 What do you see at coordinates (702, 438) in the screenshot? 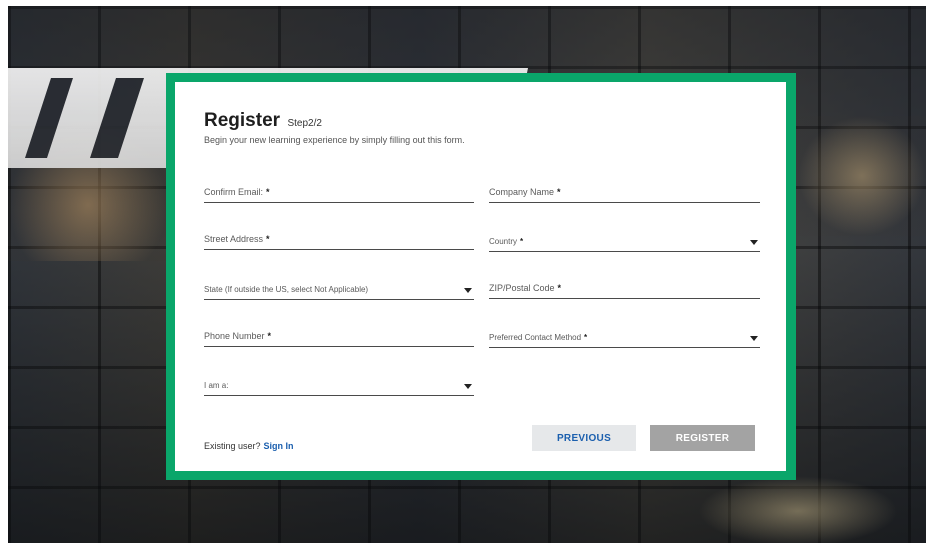
I see `register-button: REGISTER` at bounding box center [702, 438].